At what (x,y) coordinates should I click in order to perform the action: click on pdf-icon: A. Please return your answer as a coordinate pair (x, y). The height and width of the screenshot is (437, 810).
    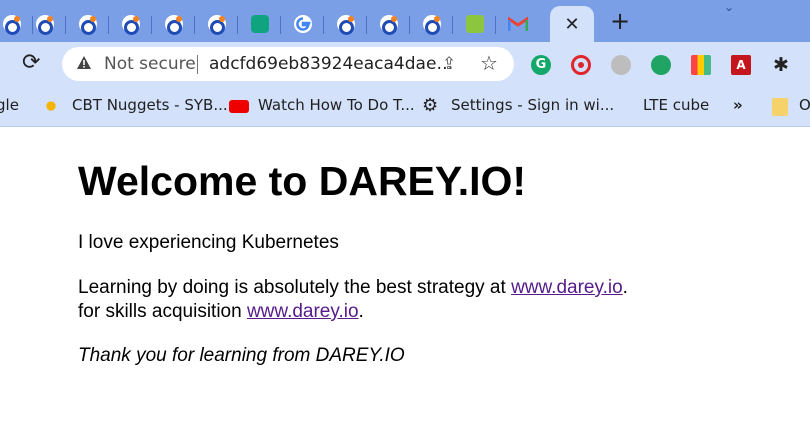
    Looking at the image, I should click on (741, 65).